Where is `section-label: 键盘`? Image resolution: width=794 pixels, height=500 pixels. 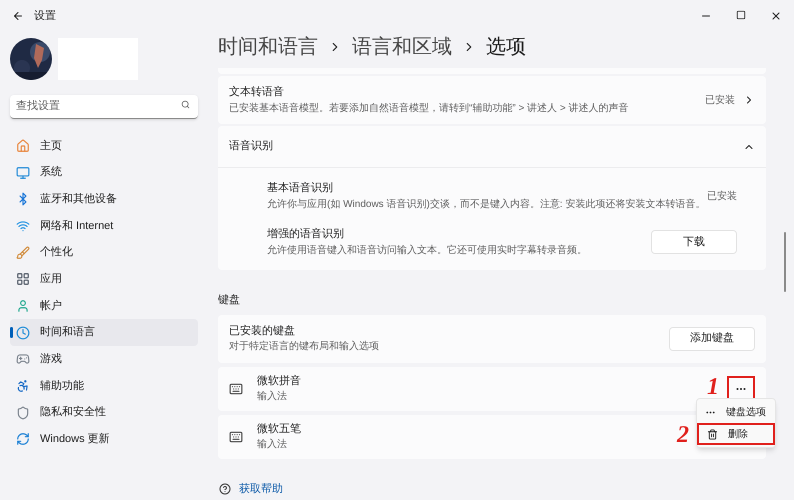
section-label: 键盘 is located at coordinates (229, 300).